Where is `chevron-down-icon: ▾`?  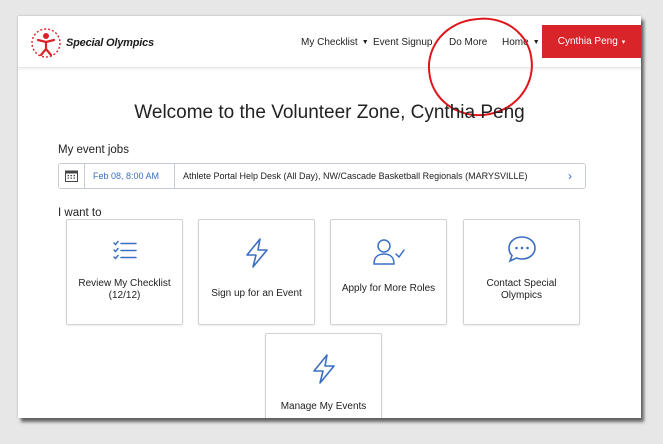 chevron-down-icon: ▾ is located at coordinates (623, 42).